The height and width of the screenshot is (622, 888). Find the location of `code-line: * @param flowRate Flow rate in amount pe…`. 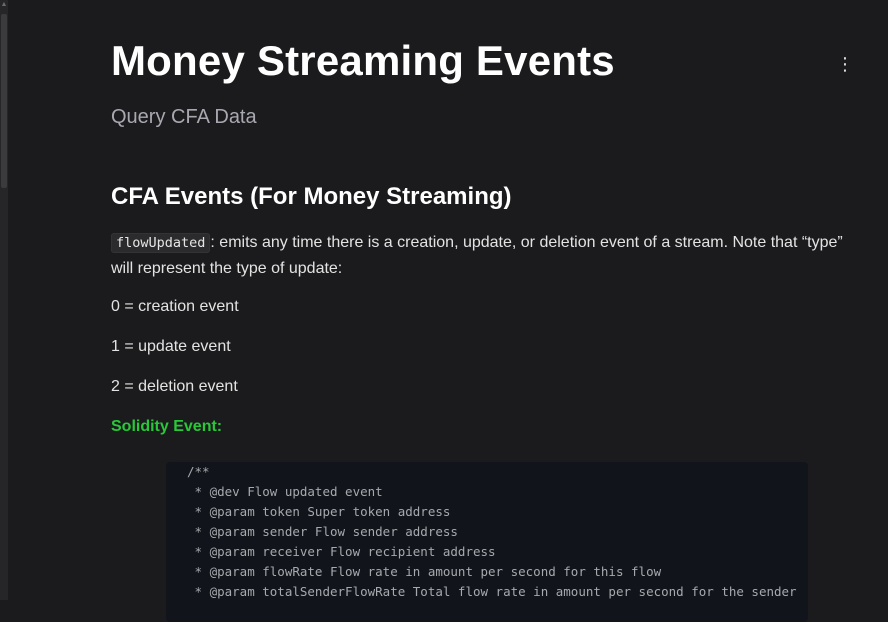

code-line: * @param flowRate Flow rate in amount pe… is located at coordinates (424, 571).